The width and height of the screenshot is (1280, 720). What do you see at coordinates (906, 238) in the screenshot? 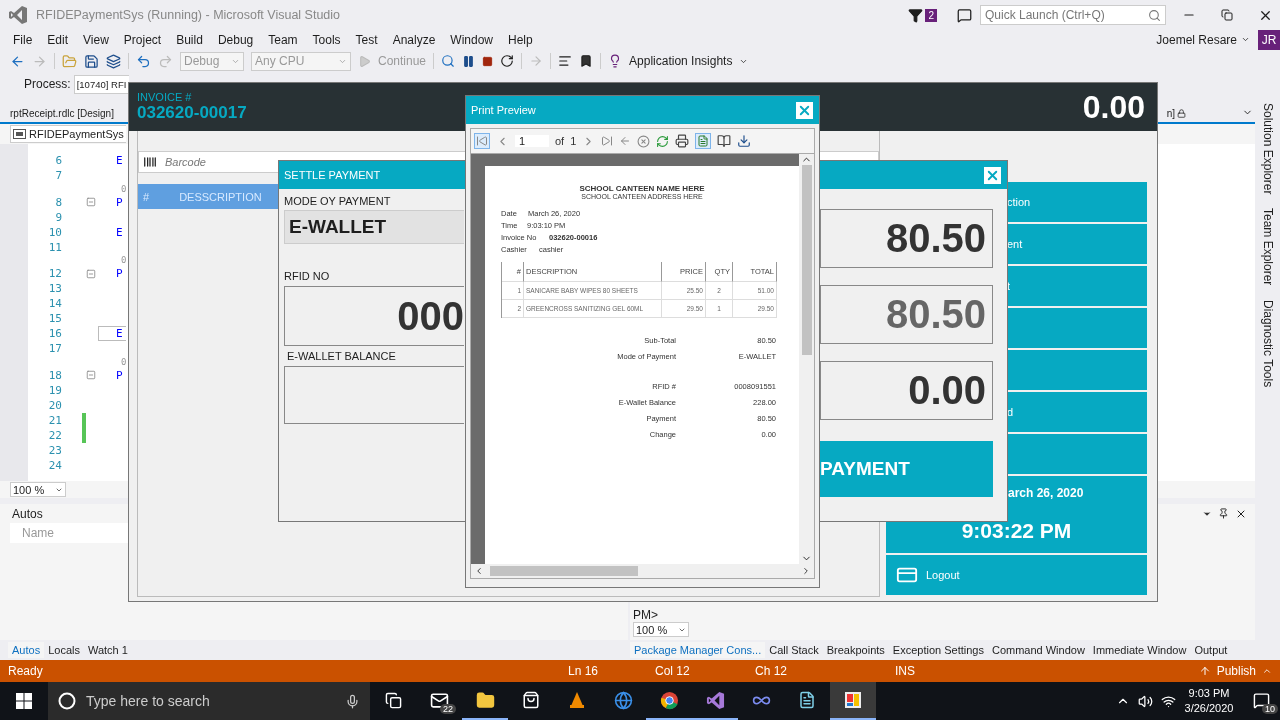
I see `amount-field: 80.50` at bounding box center [906, 238].